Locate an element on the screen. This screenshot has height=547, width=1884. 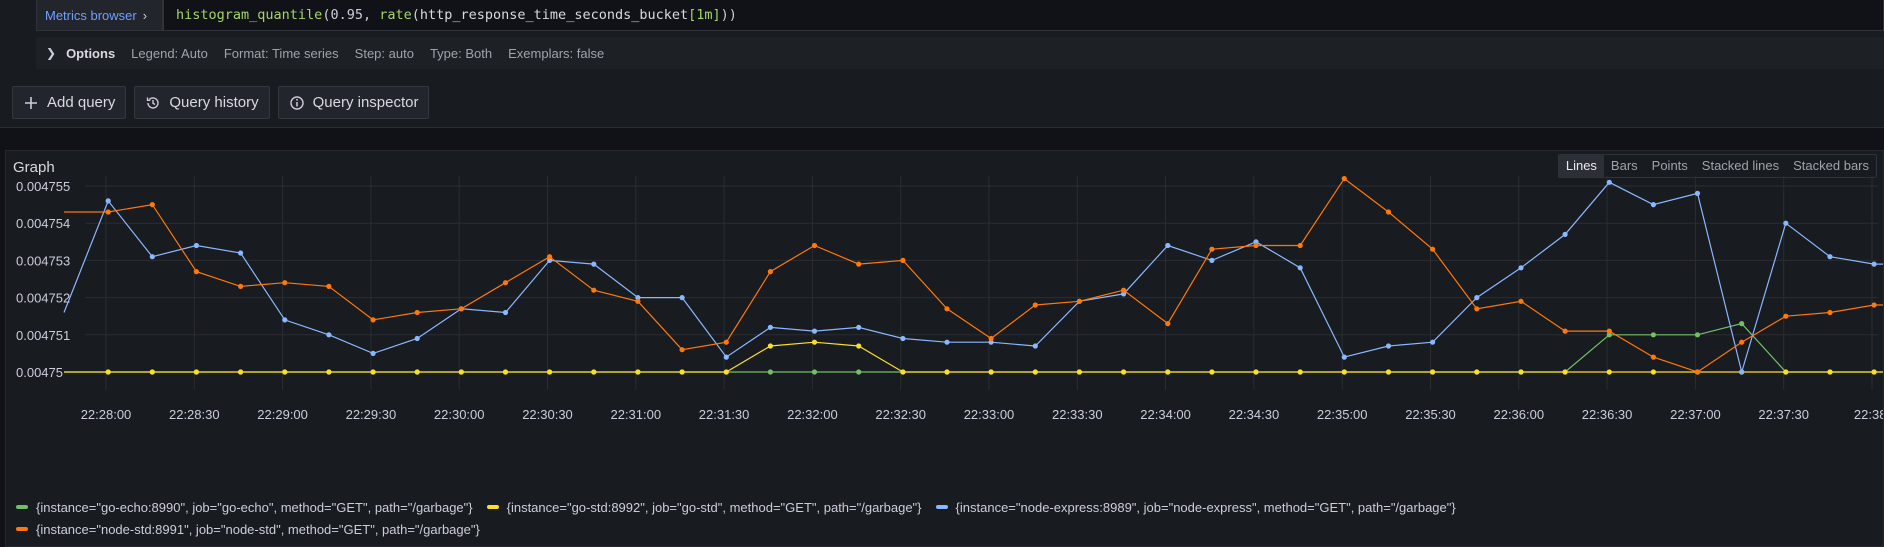
add-query-button: Add query is located at coordinates (69, 102).